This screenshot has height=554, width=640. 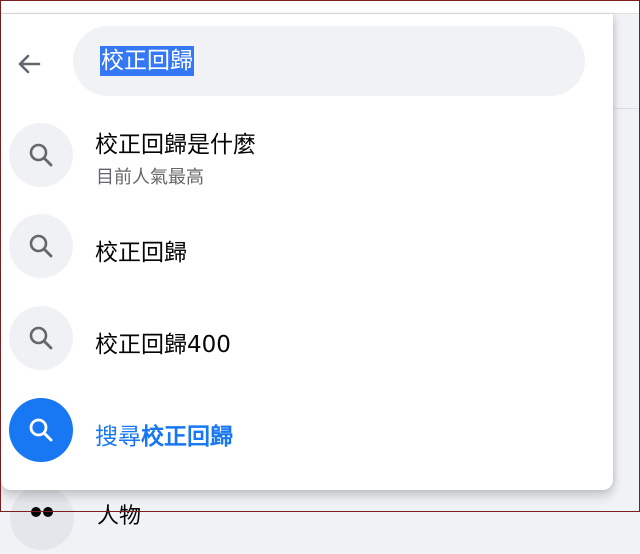 I want to click on back-button, so click(x=29, y=64).